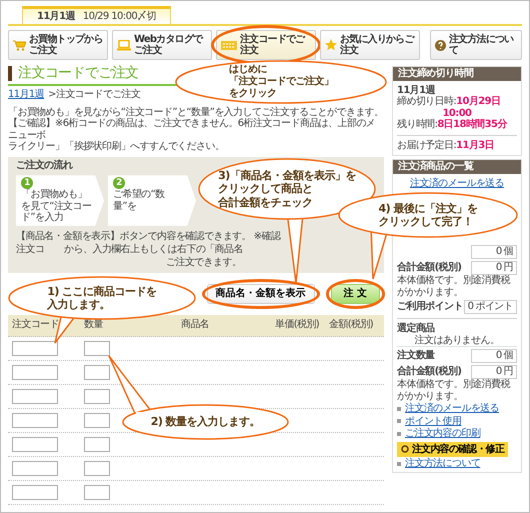 This screenshot has width=530, height=513. Describe the element at coordinates (426, 102) in the screenshot. I see `deadline-label: 締め切り日時:` at that location.